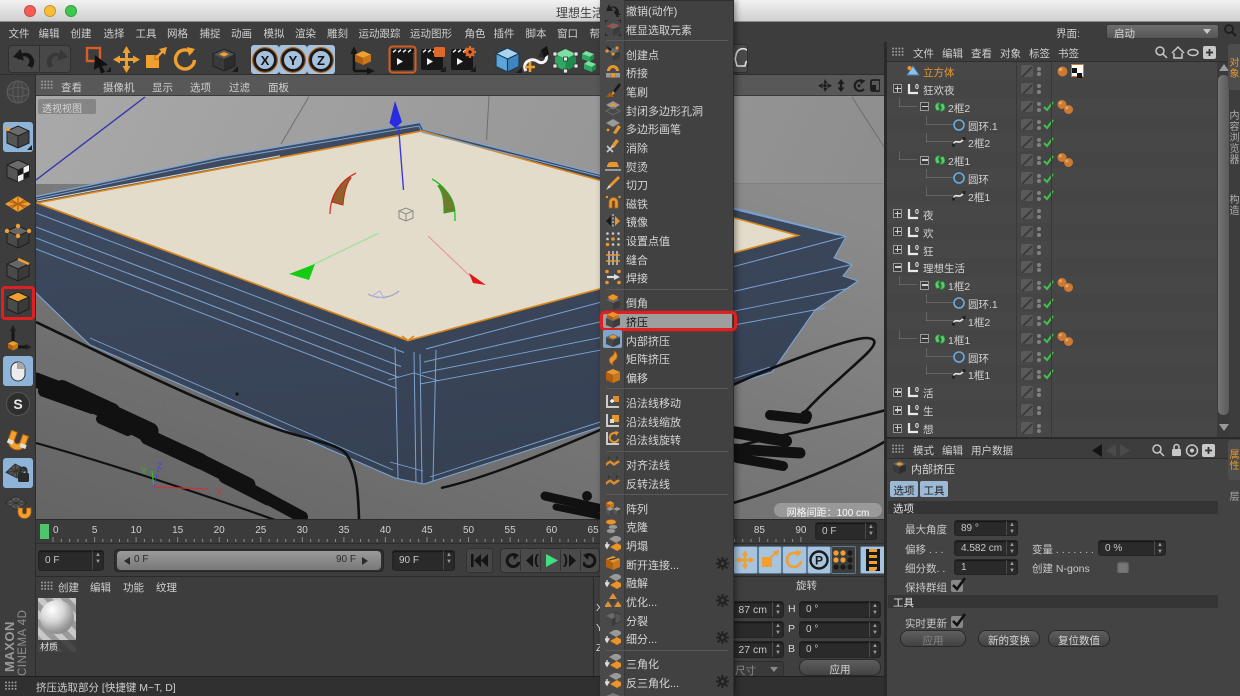 The image size is (1240, 696). Describe the element at coordinates (552, 530) in the screenshot. I see `svg-text: 60` at that location.